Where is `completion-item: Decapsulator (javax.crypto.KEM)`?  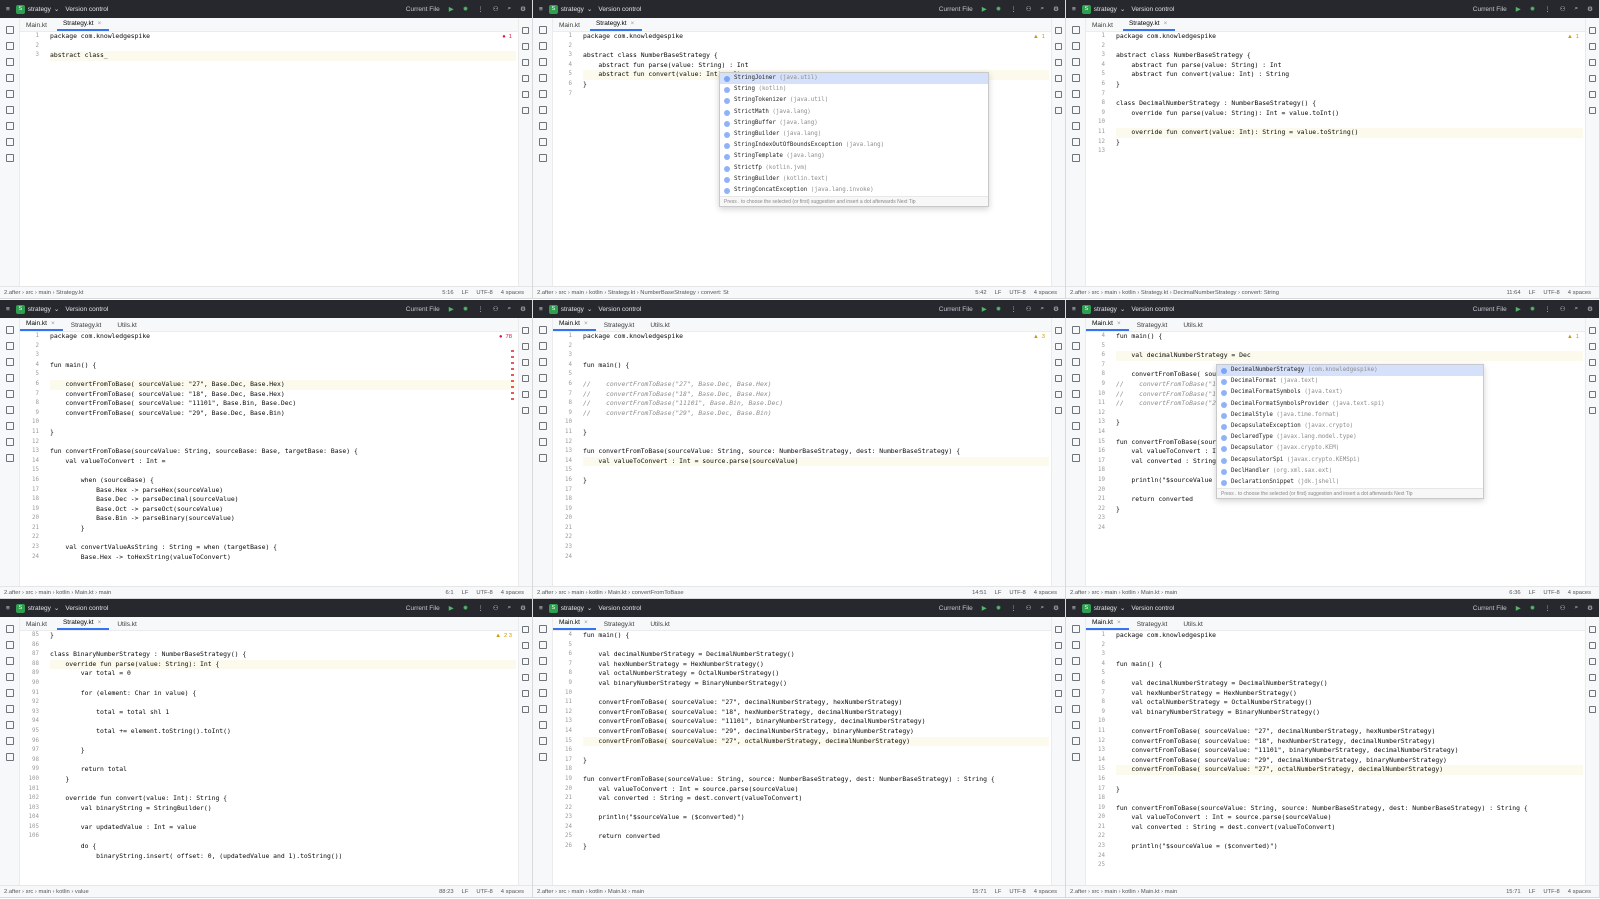
completion-item: Decapsulator (javax.crypto.KEM) is located at coordinates (1350, 448).